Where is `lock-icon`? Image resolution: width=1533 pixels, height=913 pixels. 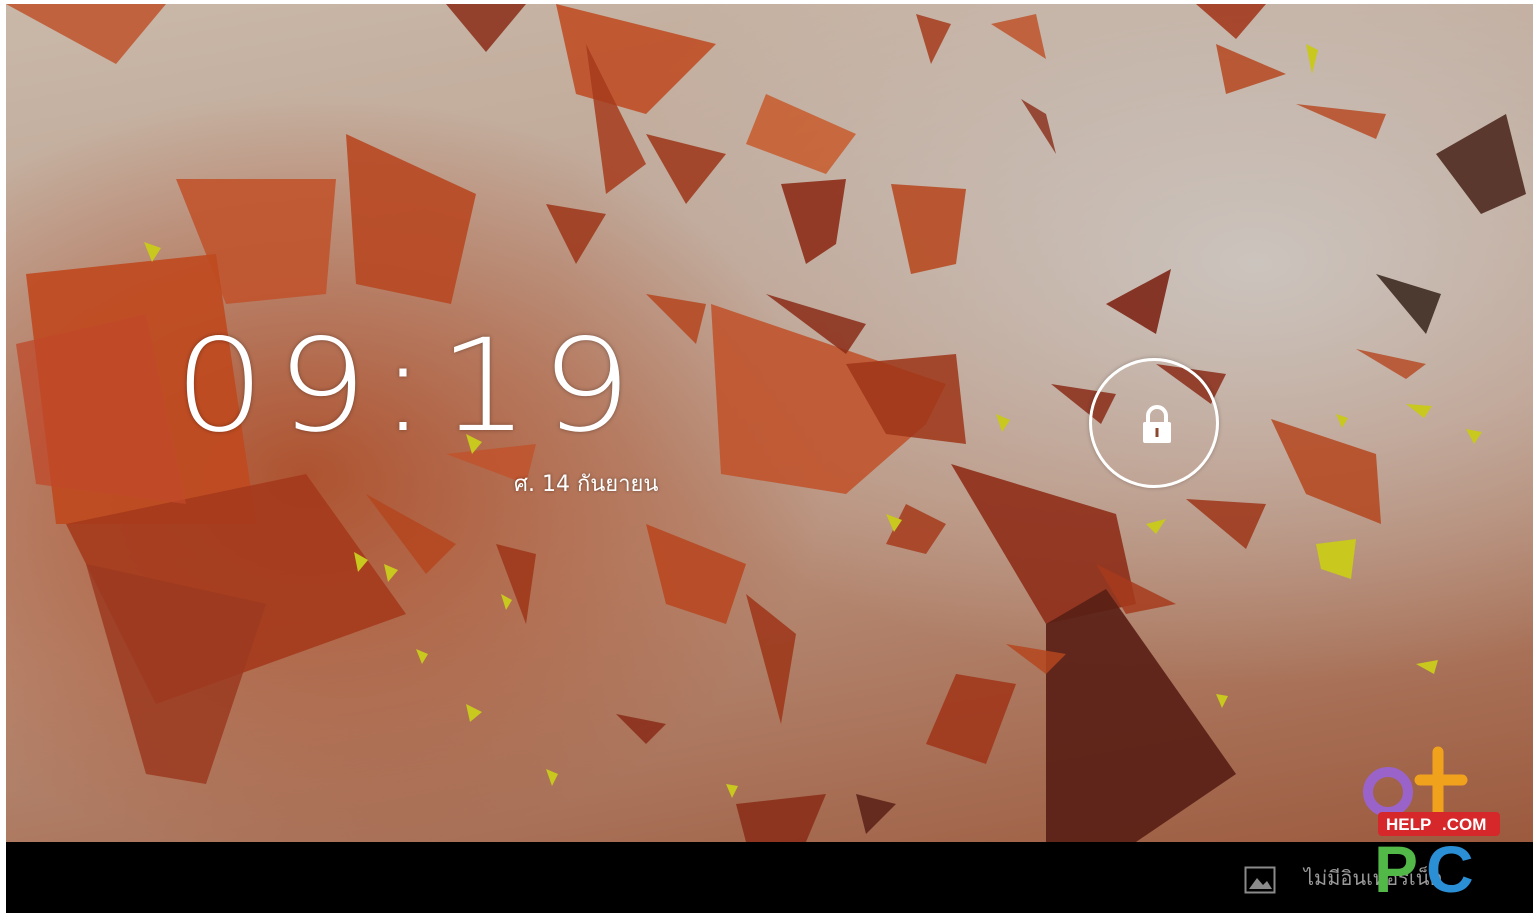
lock-icon is located at coordinates (1157, 424).